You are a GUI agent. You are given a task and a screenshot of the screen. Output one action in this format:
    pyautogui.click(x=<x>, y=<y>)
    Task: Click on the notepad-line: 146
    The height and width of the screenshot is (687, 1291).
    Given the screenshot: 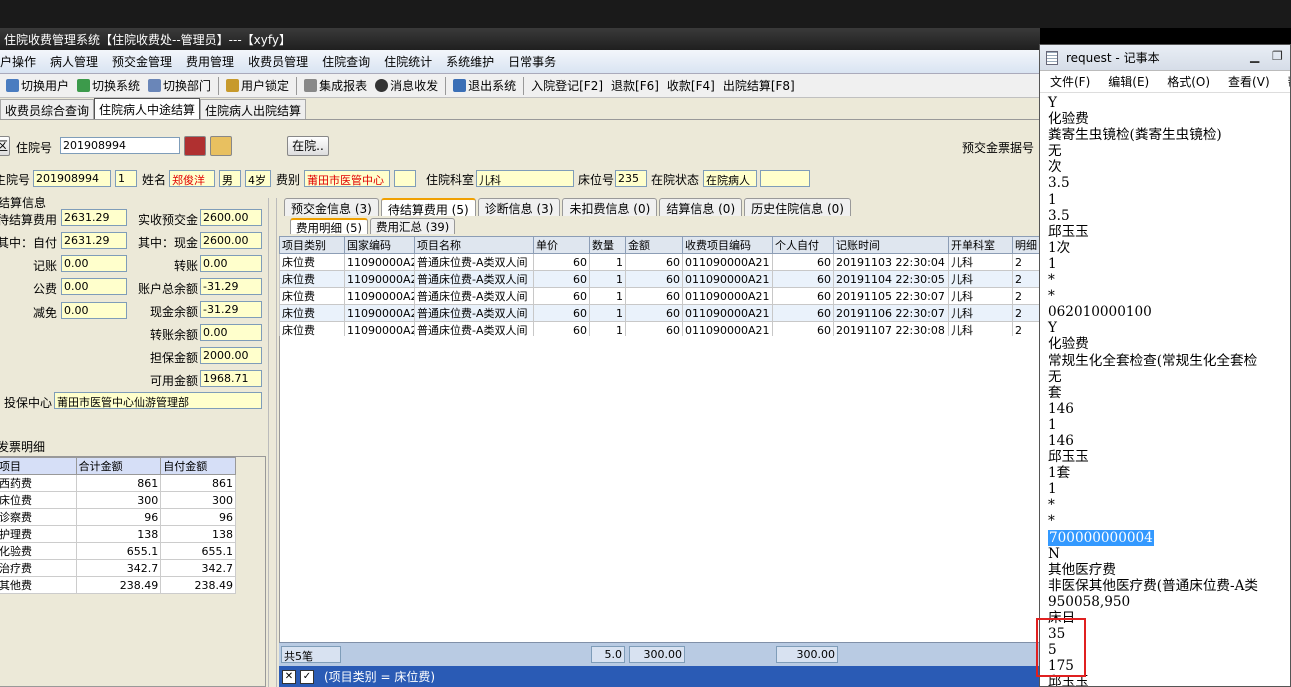 What is the action you would take?
    pyautogui.click(x=1061, y=408)
    